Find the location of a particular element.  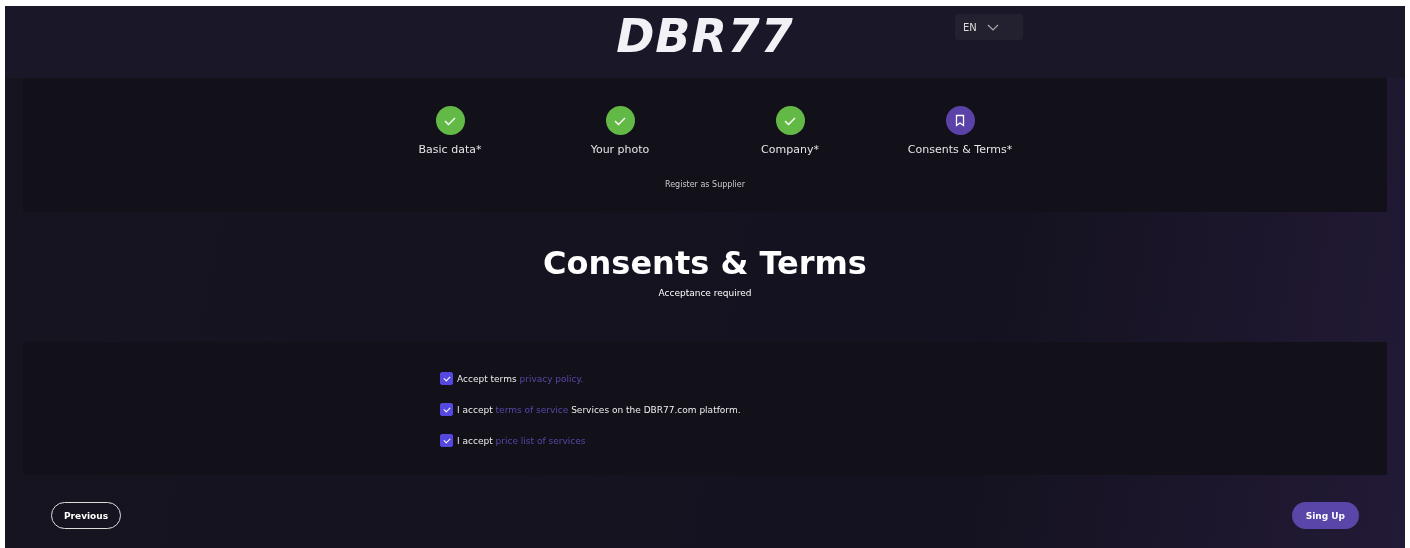

register-role-text: Register as Supplier is located at coordinates (705, 184).